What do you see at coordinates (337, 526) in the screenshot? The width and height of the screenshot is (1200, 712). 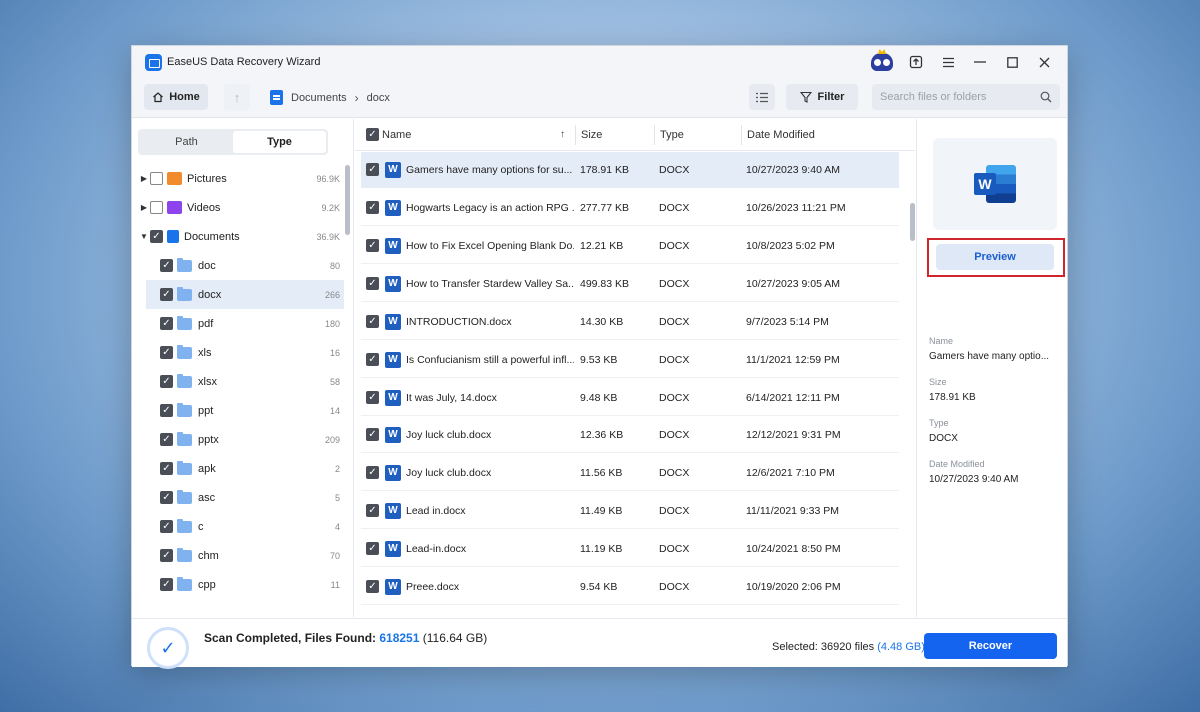 I see `tree-item-count: 4` at bounding box center [337, 526].